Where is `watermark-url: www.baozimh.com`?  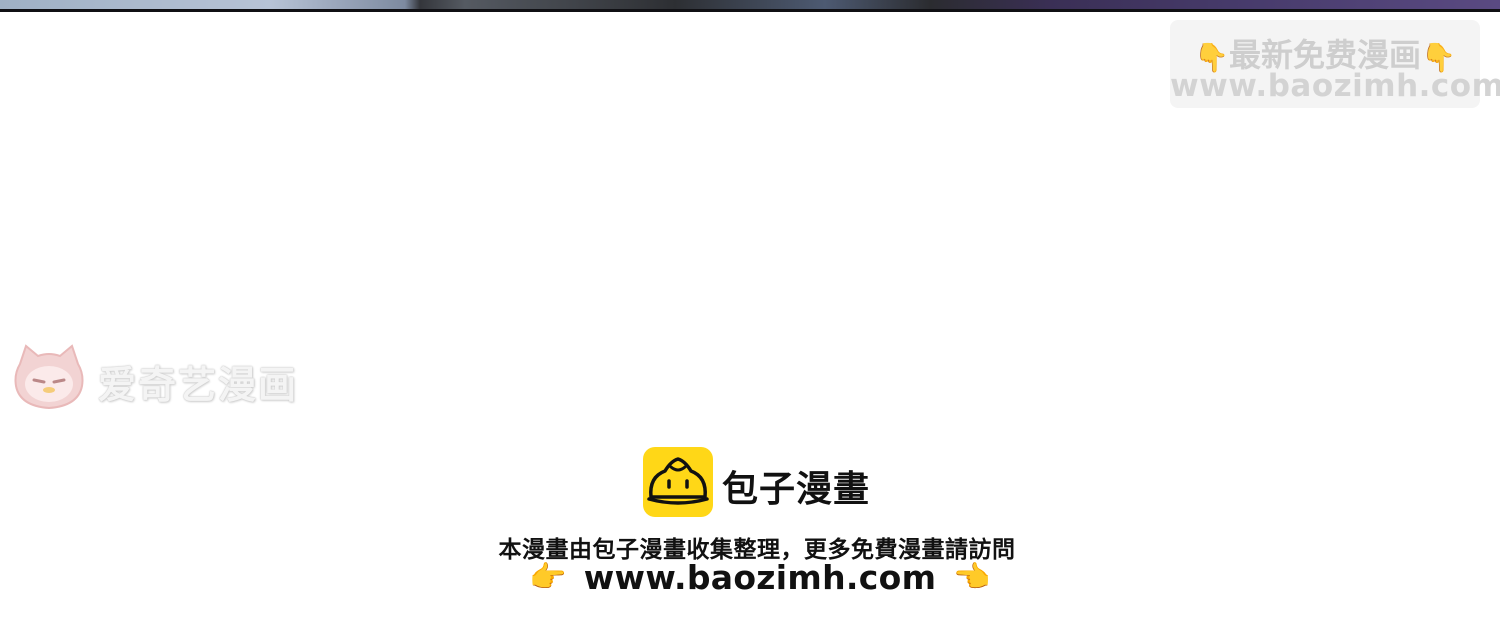 watermark-url: www.baozimh.com is located at coordinates (1335, 86).